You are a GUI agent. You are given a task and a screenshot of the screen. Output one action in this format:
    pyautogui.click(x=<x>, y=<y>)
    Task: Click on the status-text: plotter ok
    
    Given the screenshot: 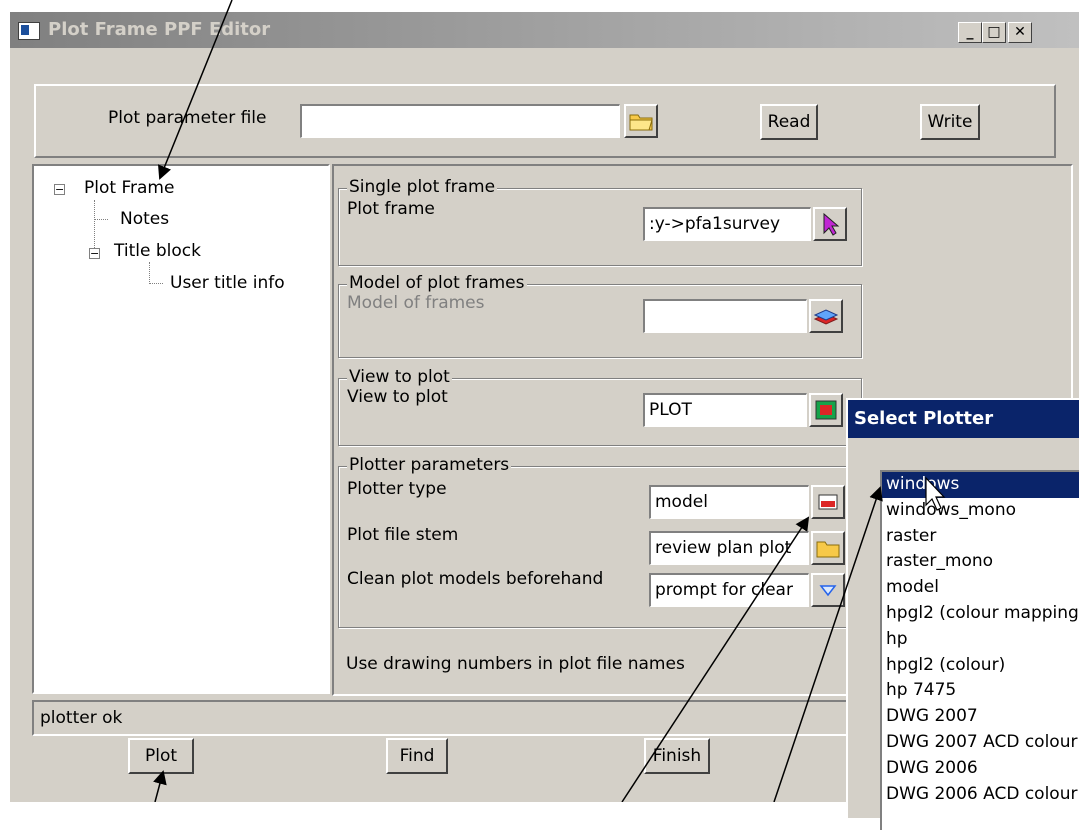 What is the action you would take?
    pyautogui.click(x=81, y=718)
    